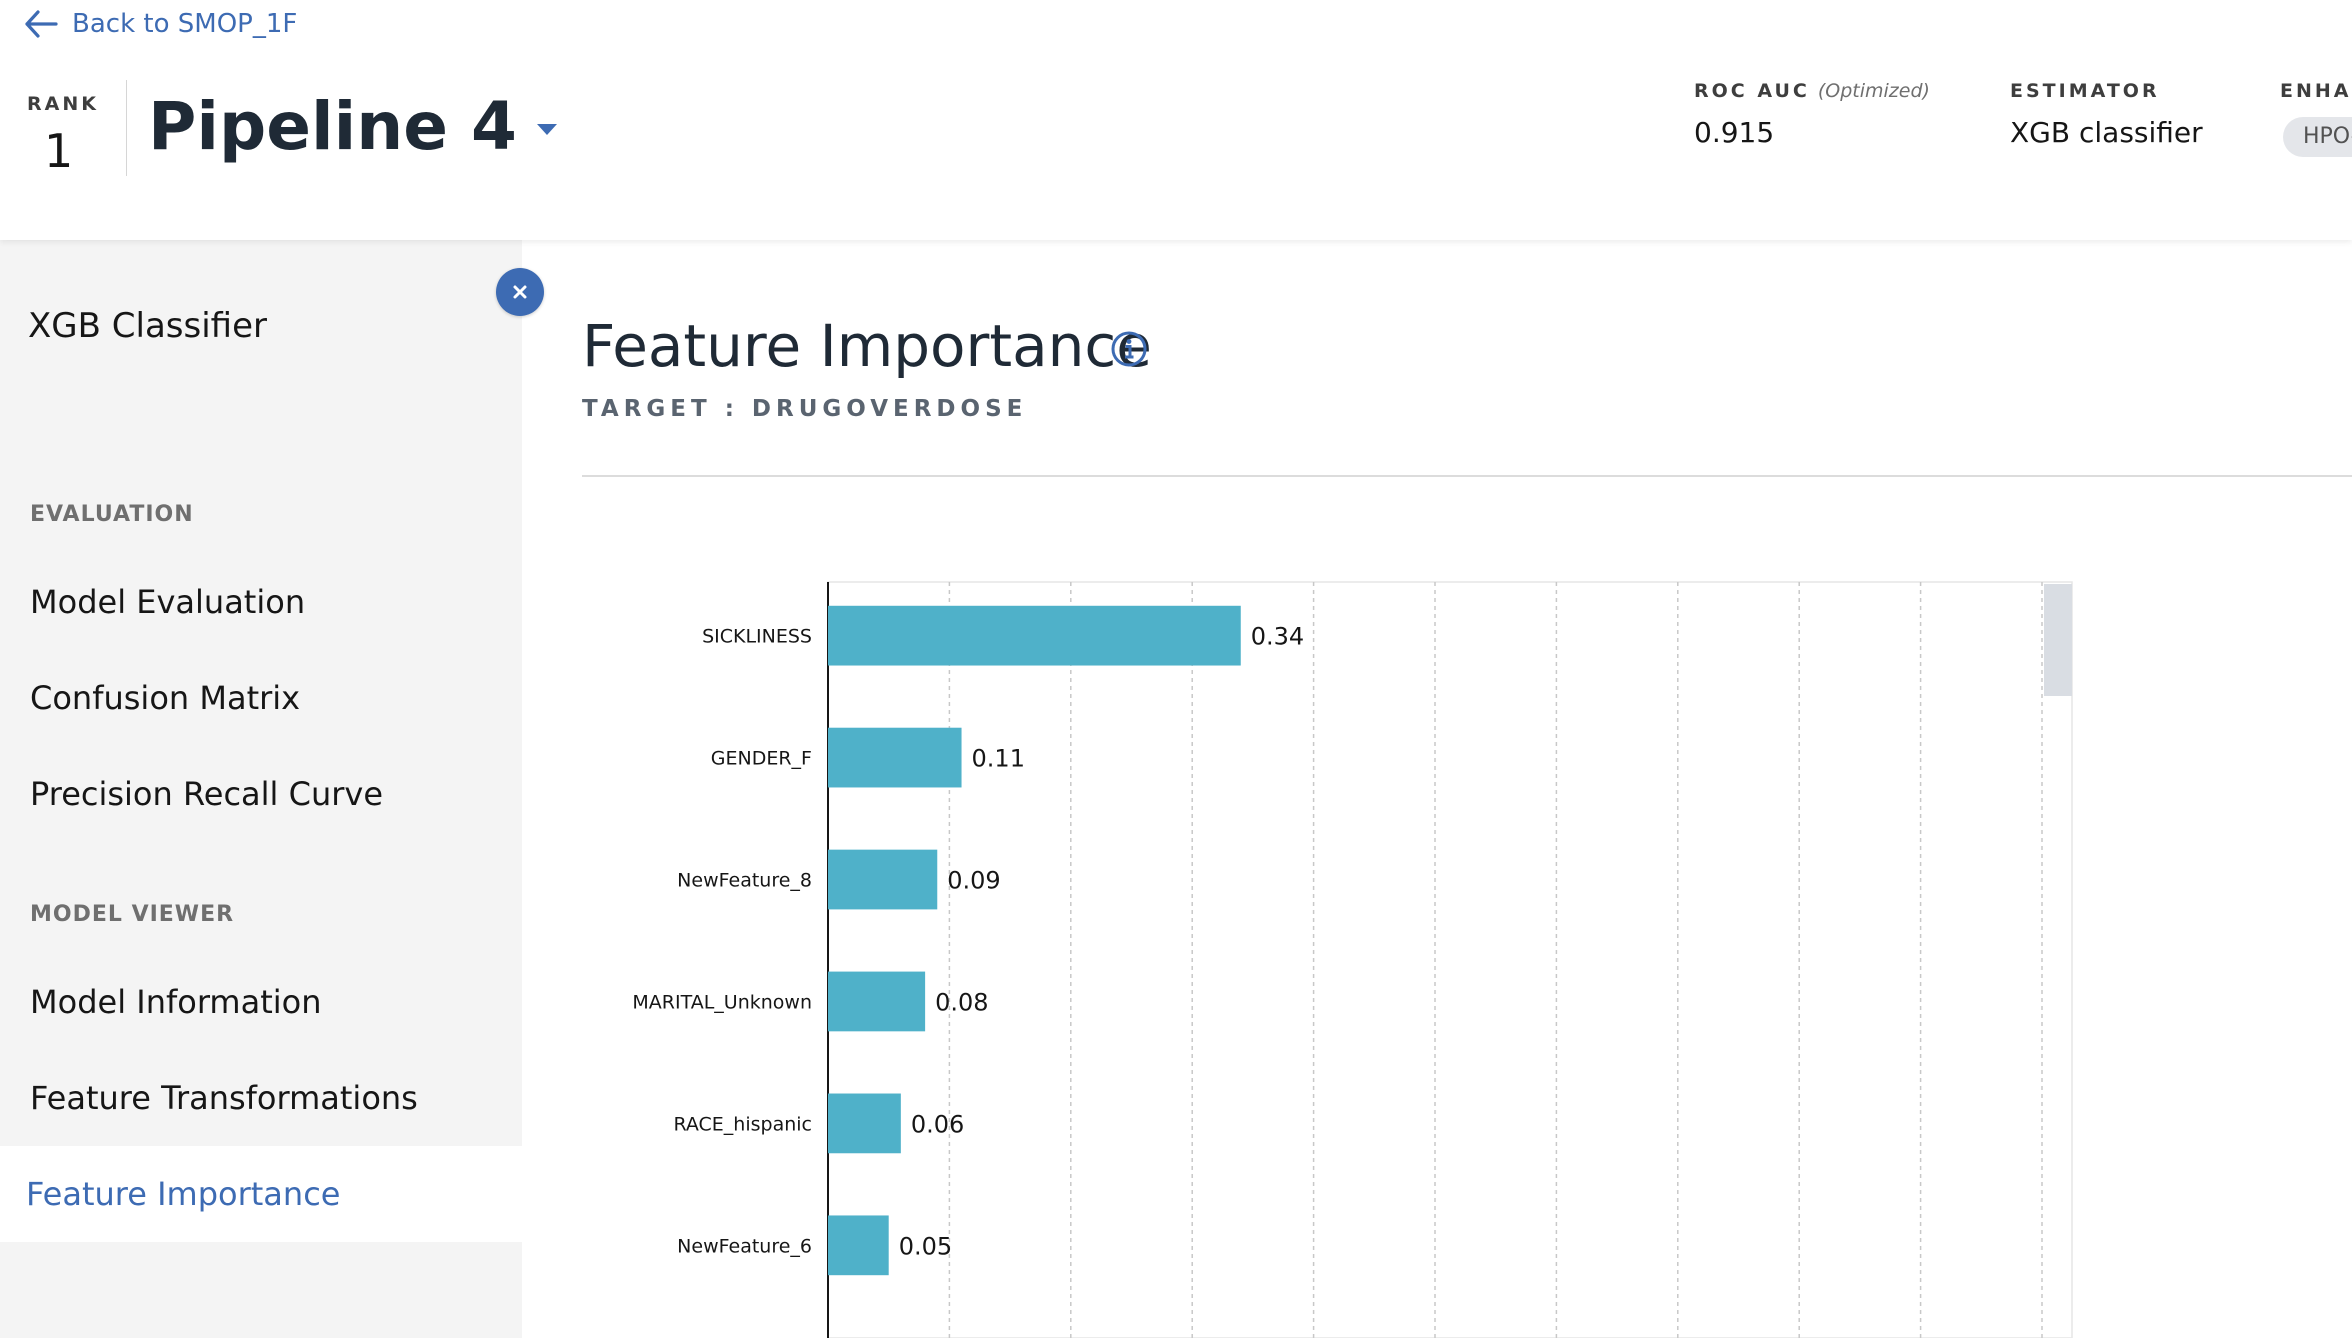 This screenshot has height=1338, width=2352. I want to click on close-sidebar-button, so click(520, 292).